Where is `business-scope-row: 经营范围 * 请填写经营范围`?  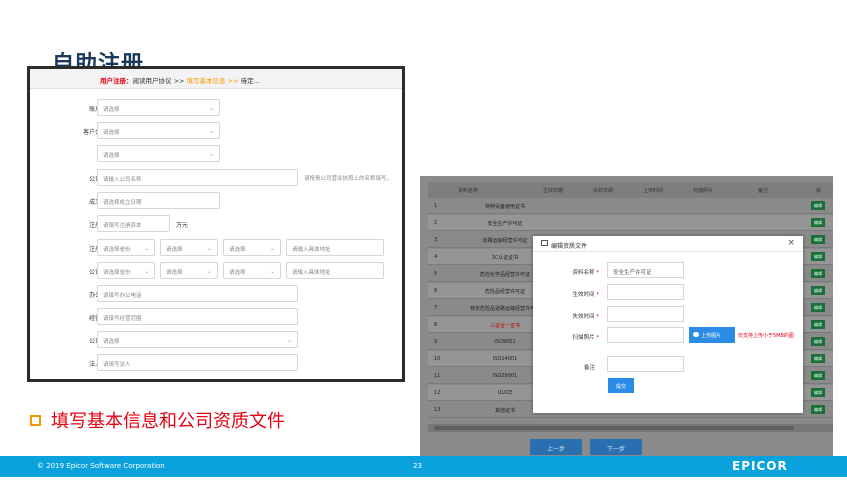
business-scope-row: 经营范围 * 请填写经营范围 is located at coordinates (216, 317).